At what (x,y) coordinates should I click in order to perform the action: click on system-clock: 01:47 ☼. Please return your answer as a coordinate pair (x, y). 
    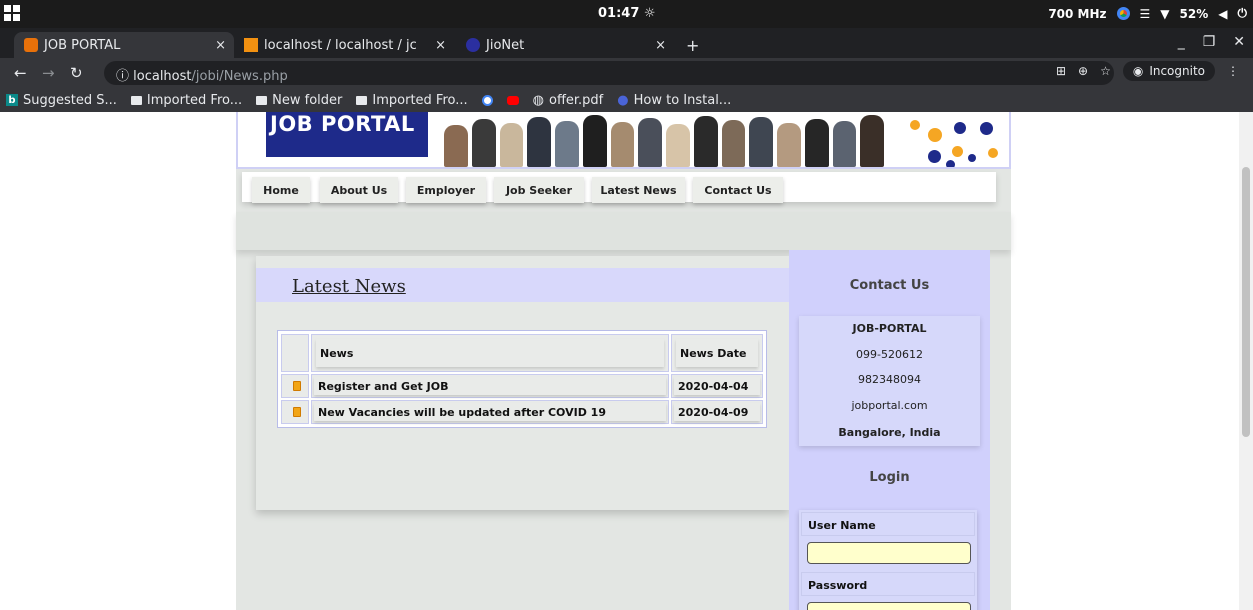
    Looking at the image, I should click on (627, 13).